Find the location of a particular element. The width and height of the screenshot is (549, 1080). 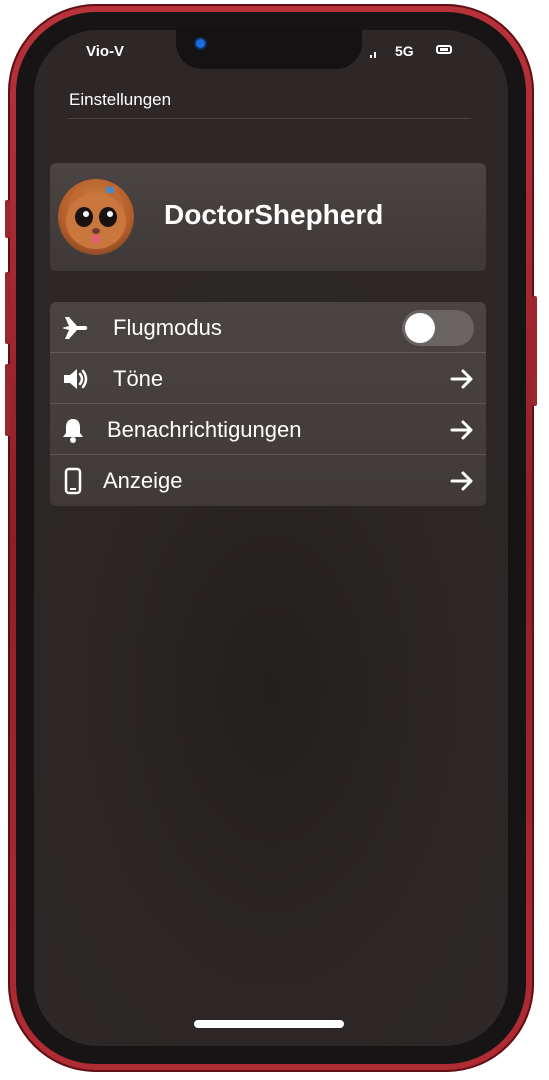

settings-item-label: Benachrichtigungen is located at coordinates (204, 429).